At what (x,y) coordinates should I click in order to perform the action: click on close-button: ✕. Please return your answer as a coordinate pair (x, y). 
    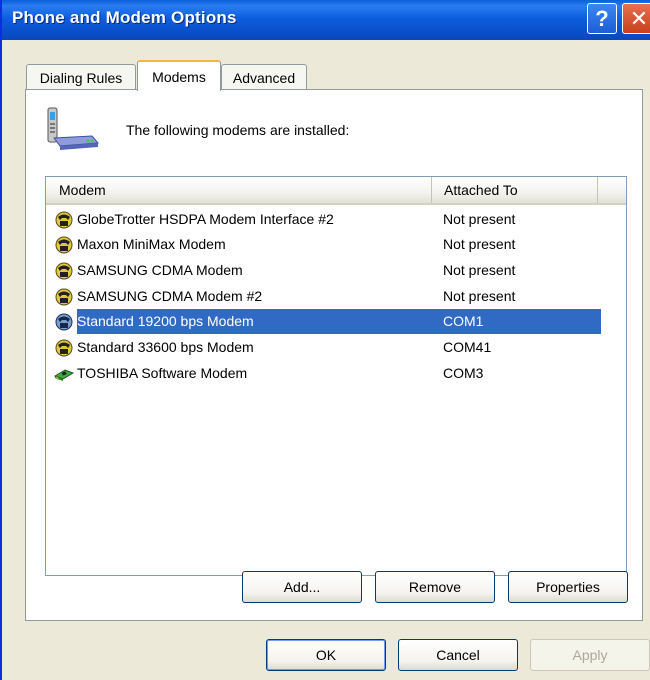
    Looking at the image, I should click on (636, 18).